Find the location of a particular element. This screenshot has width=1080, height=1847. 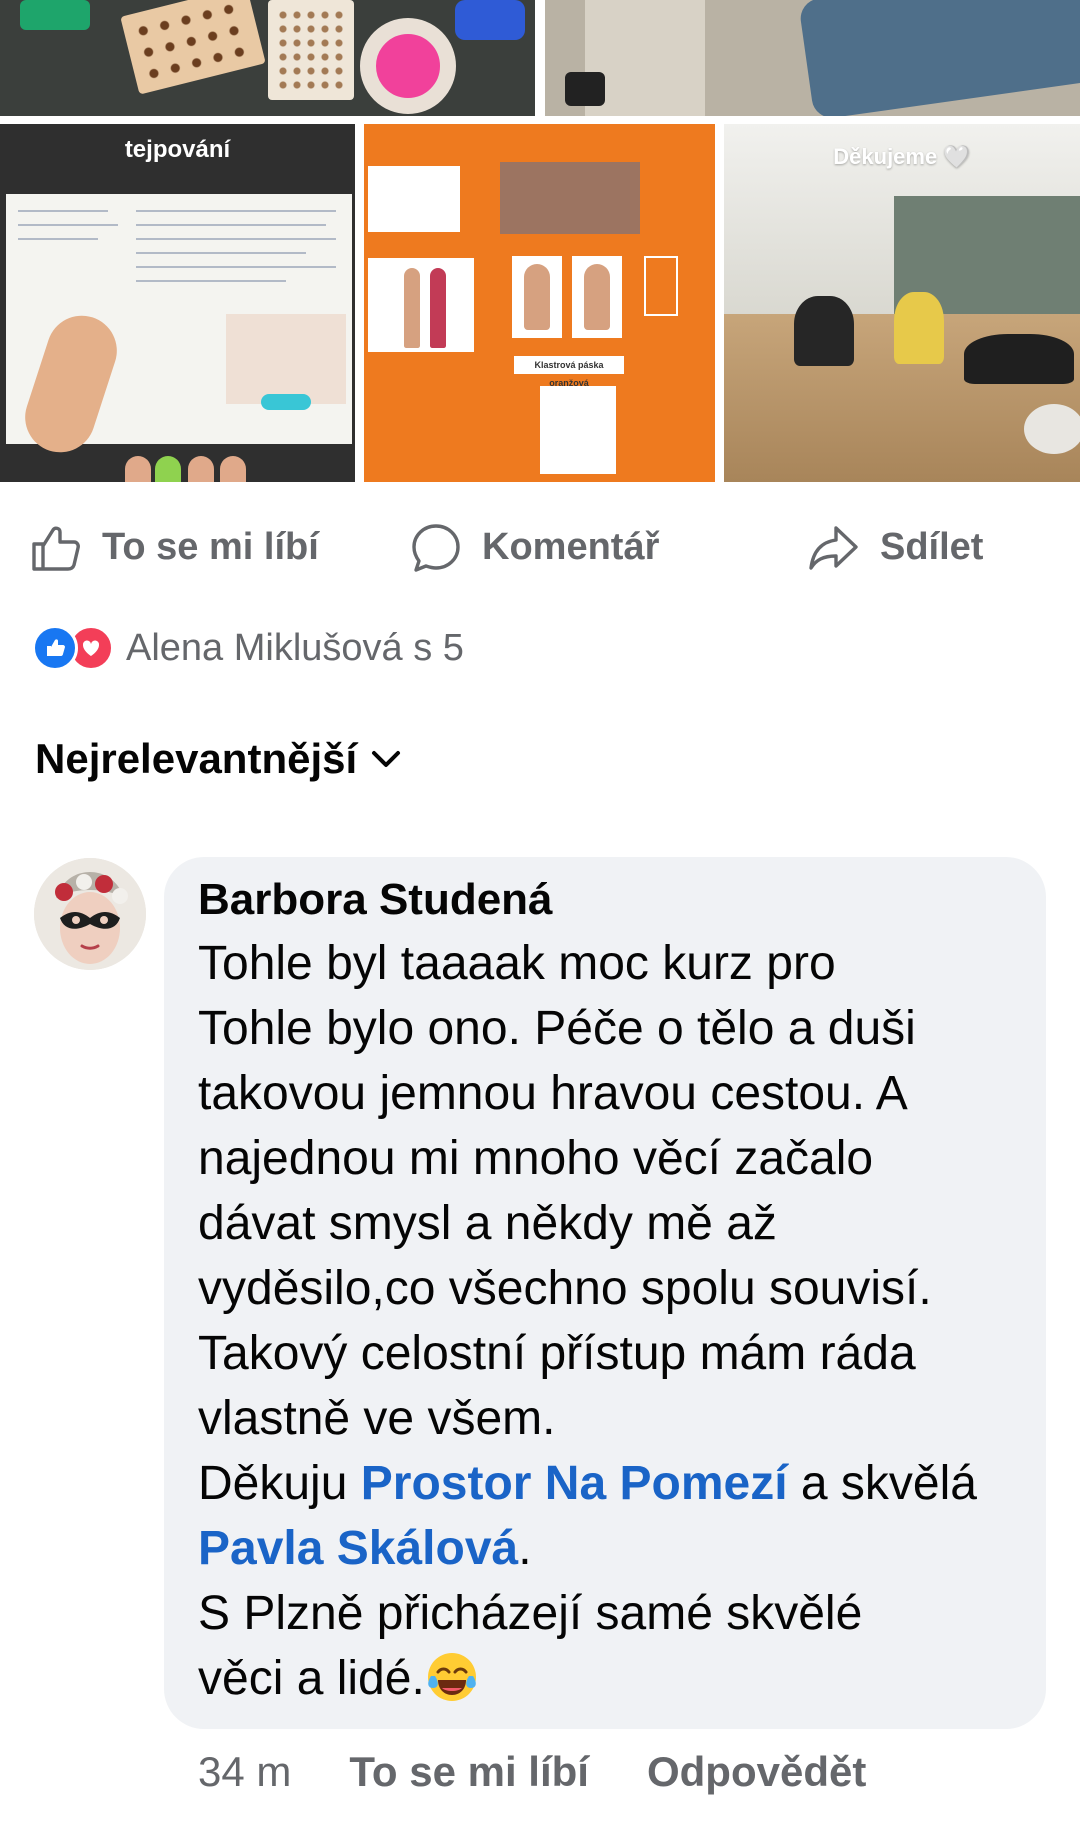

photo-caption: Děkujeme 🤍 is located at coordinates (902, 156).